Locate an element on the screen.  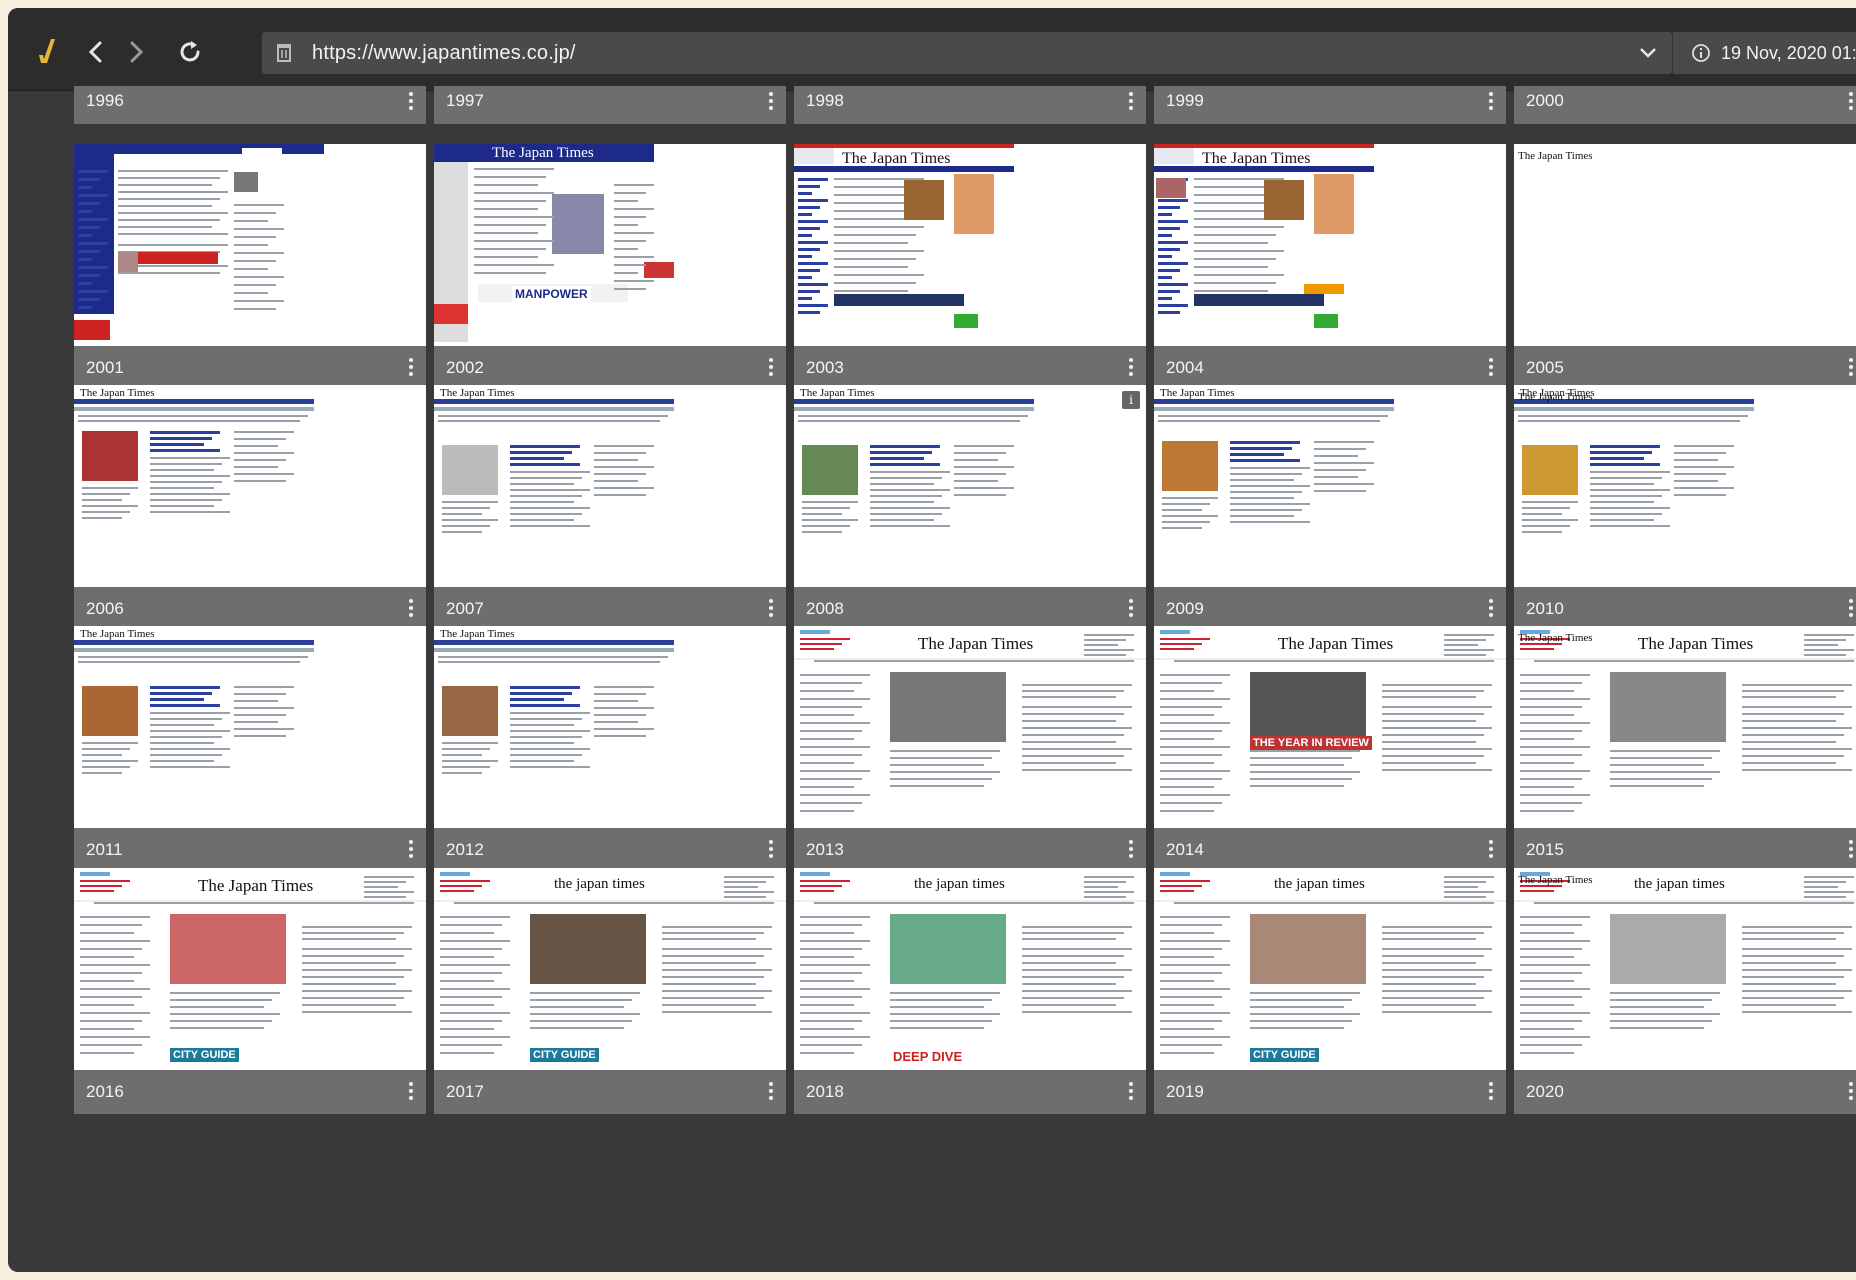
snapshot-card: The Japan Times 2011 is located at coordinates (250, 749).